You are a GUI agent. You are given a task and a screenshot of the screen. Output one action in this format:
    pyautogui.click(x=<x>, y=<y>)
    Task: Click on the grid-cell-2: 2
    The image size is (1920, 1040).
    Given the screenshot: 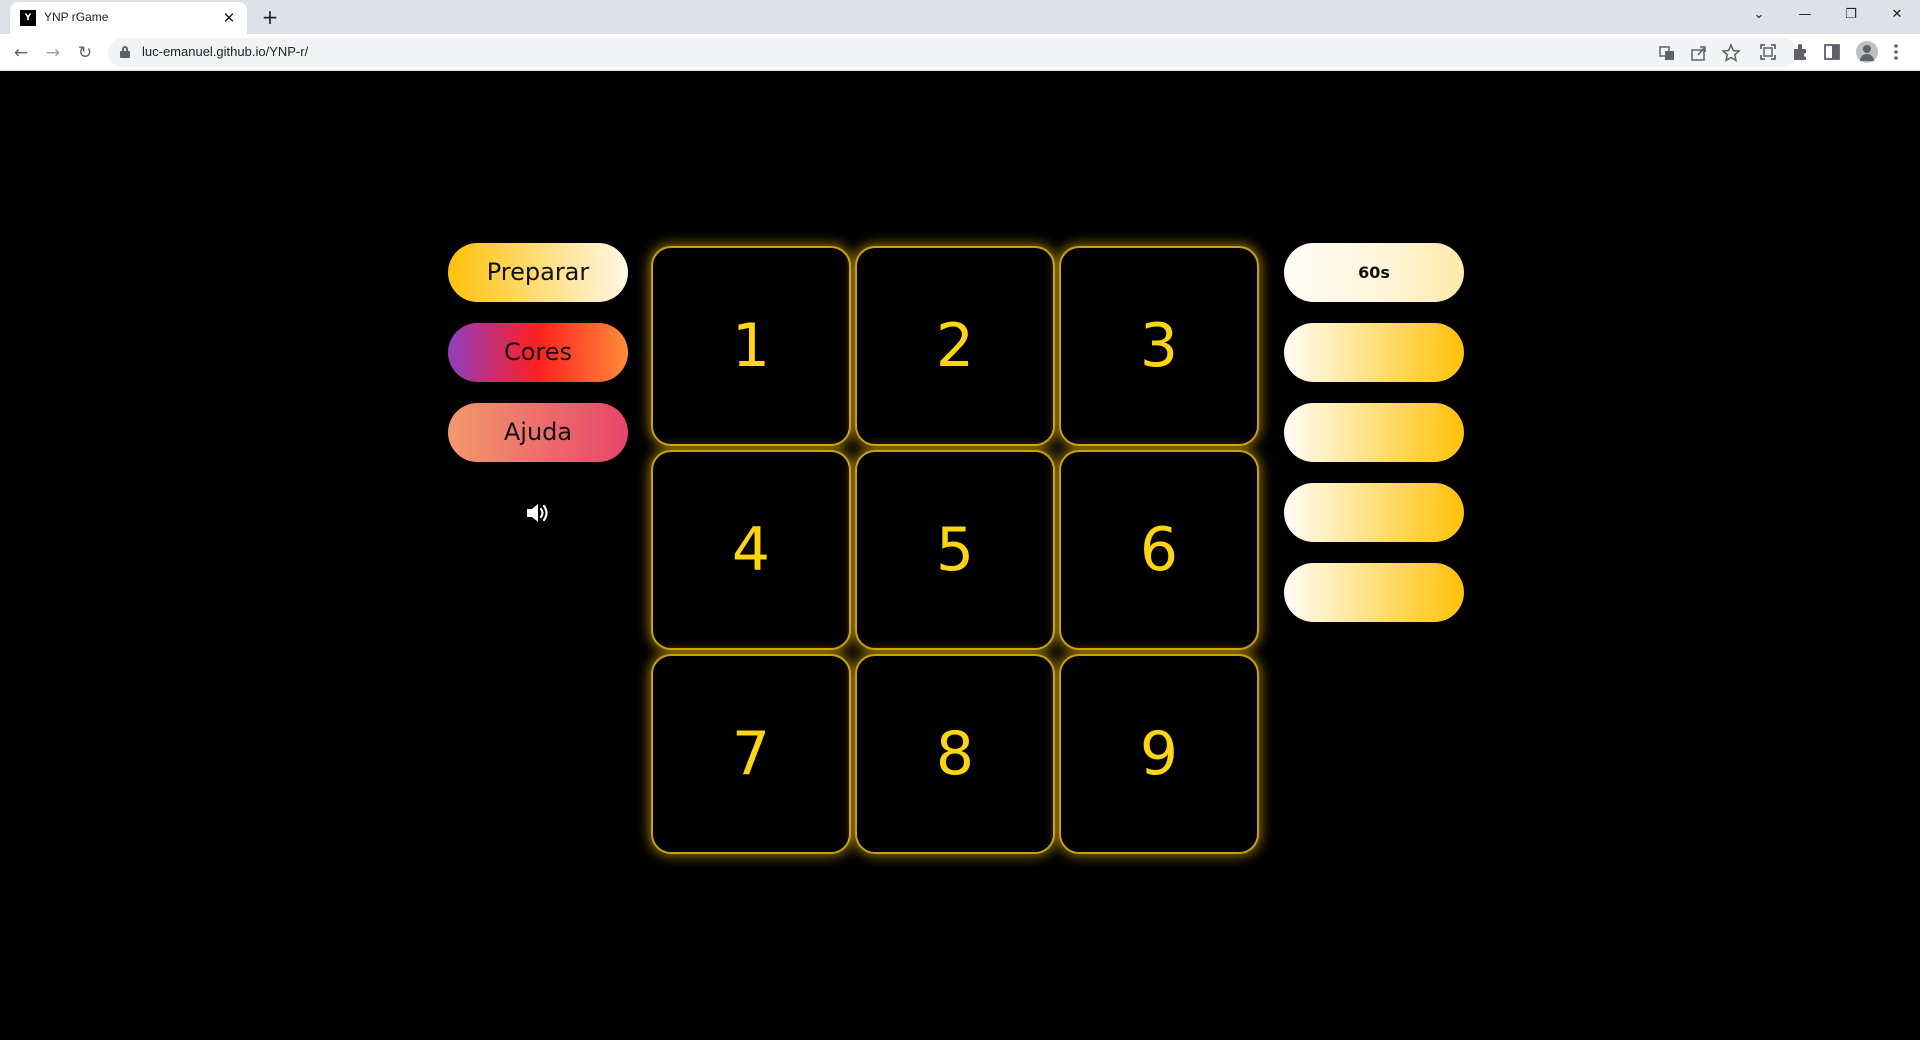 What is the action you would take?
    pyautogui.click(x=955, y=346)
    